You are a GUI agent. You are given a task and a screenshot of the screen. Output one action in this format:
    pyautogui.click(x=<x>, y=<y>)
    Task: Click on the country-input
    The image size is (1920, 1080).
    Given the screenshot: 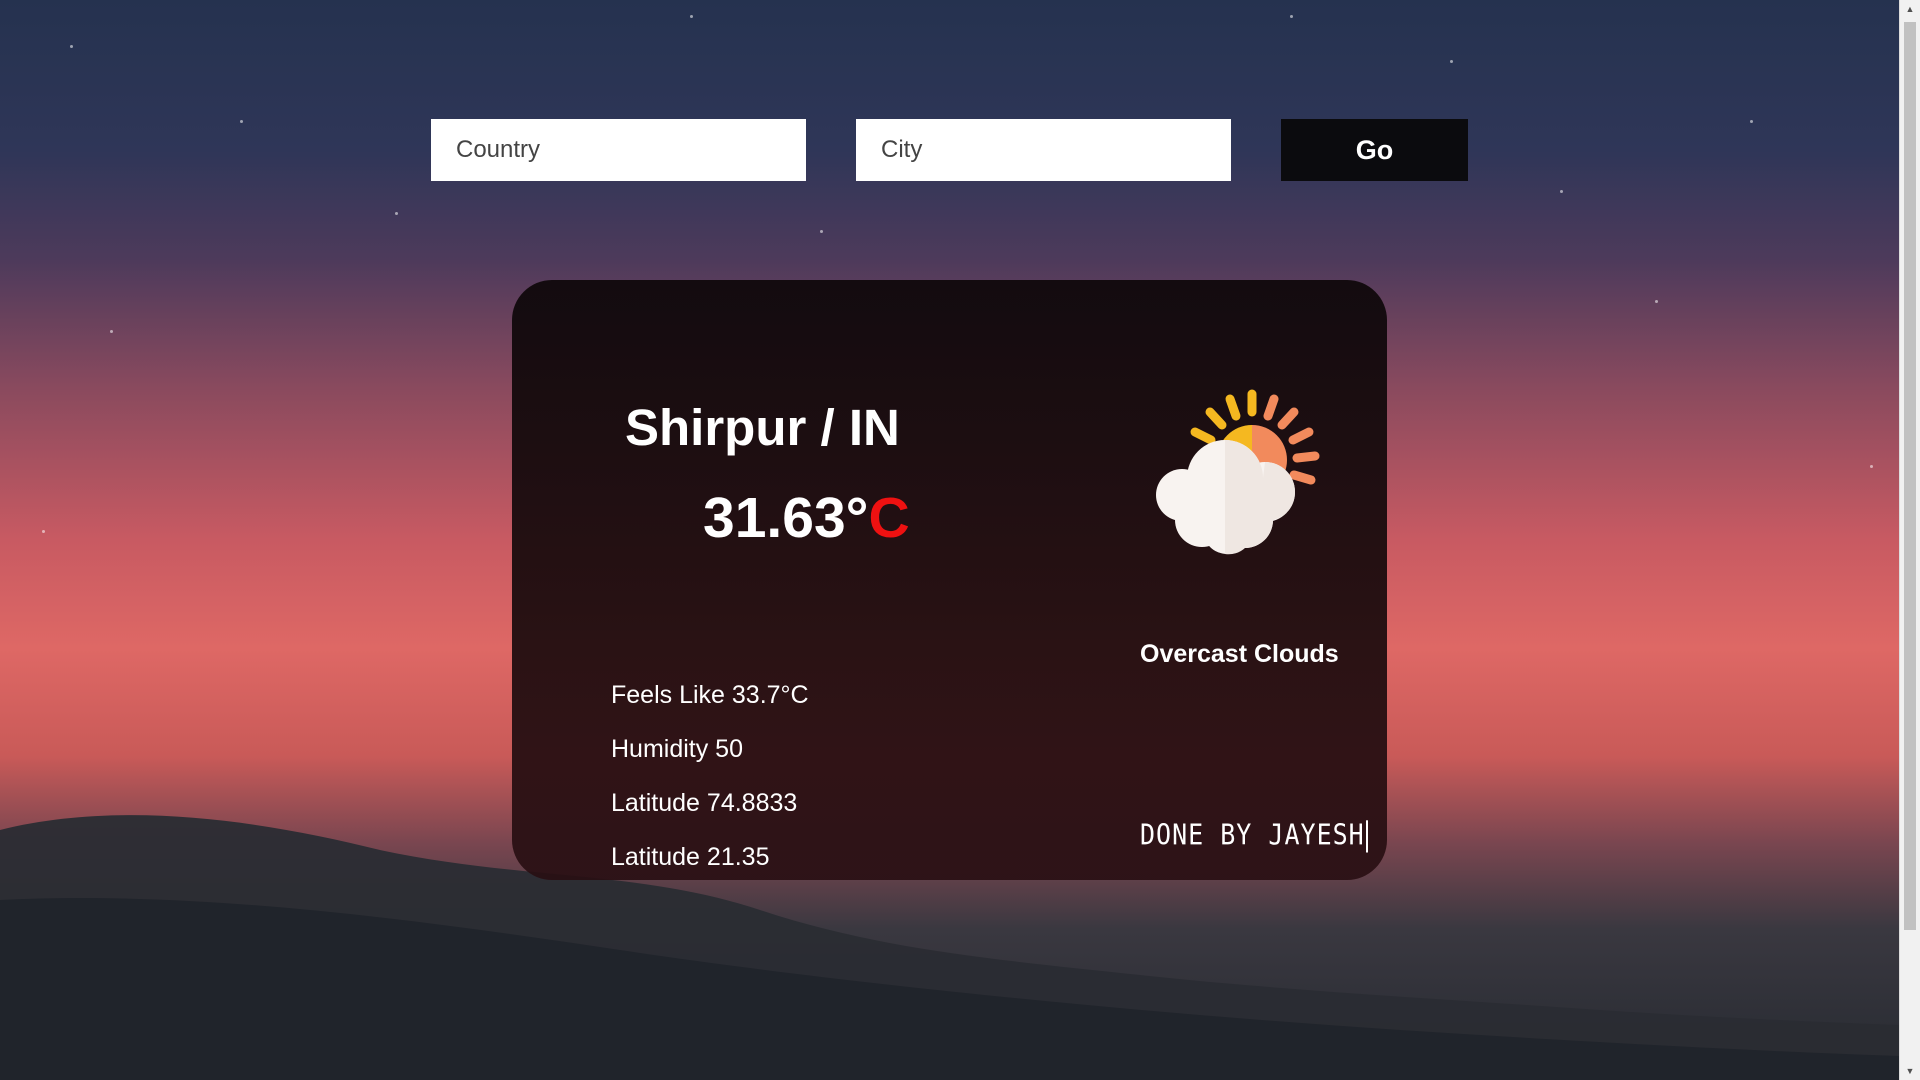 What is the action you would take?
    pyautogui.click(x=618, y=150)
    